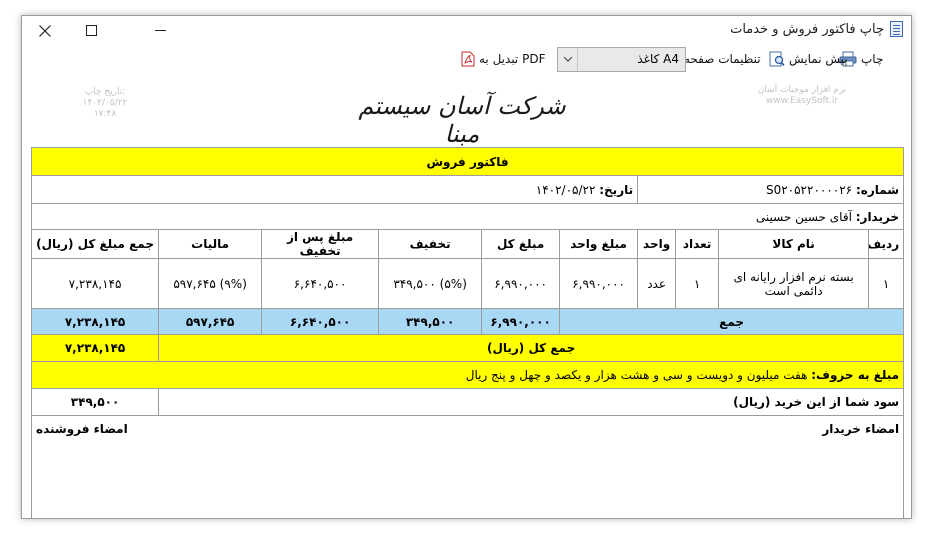 This screenshot has width=929, height=538. What do you see at coordinates (462, 120) in the screenshot?
I see `company-name: شرکت آسان سیستم مبنا` at bounding box center [462, 120].